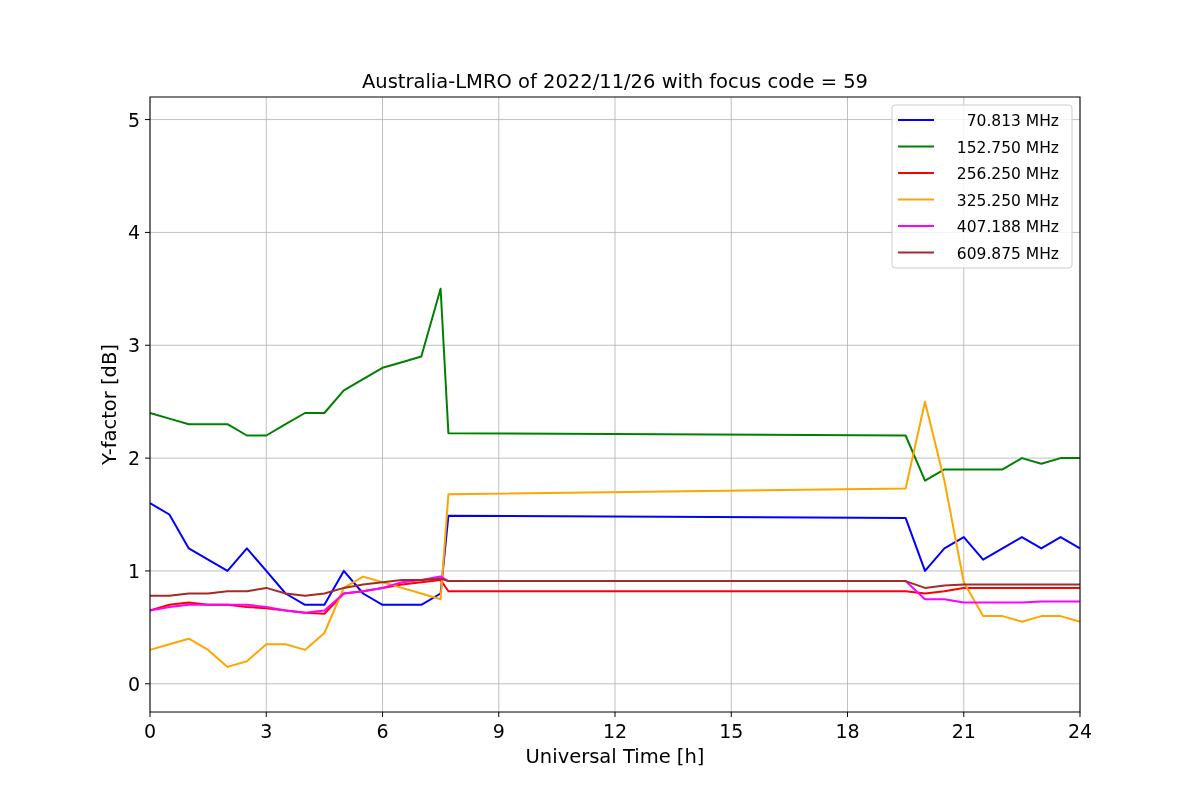 The height and width of the screenshot is (800, 1200). I want to click on tick-label: 12, so click(615, 731).